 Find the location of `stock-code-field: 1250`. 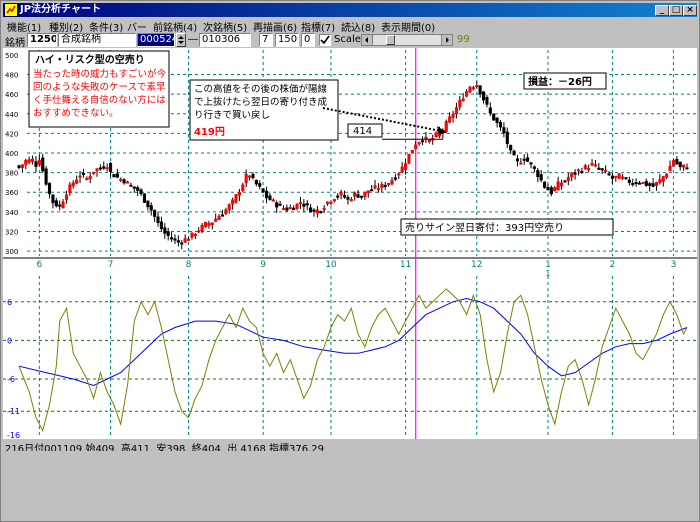

stock-code-field: 1250 is located at coordinates (42, 40).